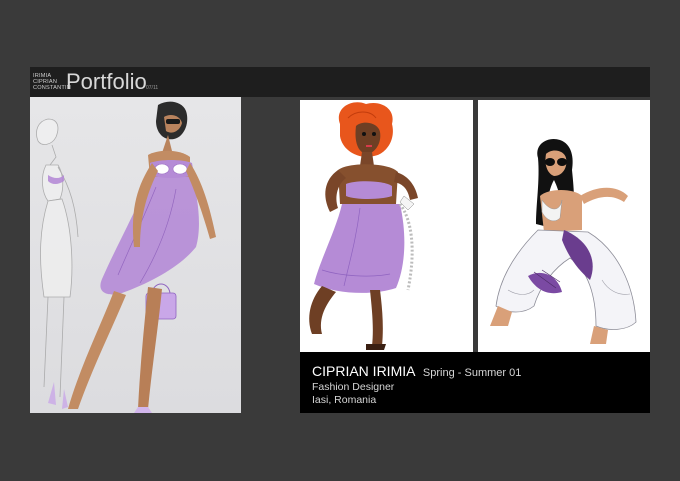 The height and width of the screenshot is (481, 680). What do you see at coordinates (152, 88) in the screenshot?
I see `page-indicator: 07/11` at bounding box center [152, 88].